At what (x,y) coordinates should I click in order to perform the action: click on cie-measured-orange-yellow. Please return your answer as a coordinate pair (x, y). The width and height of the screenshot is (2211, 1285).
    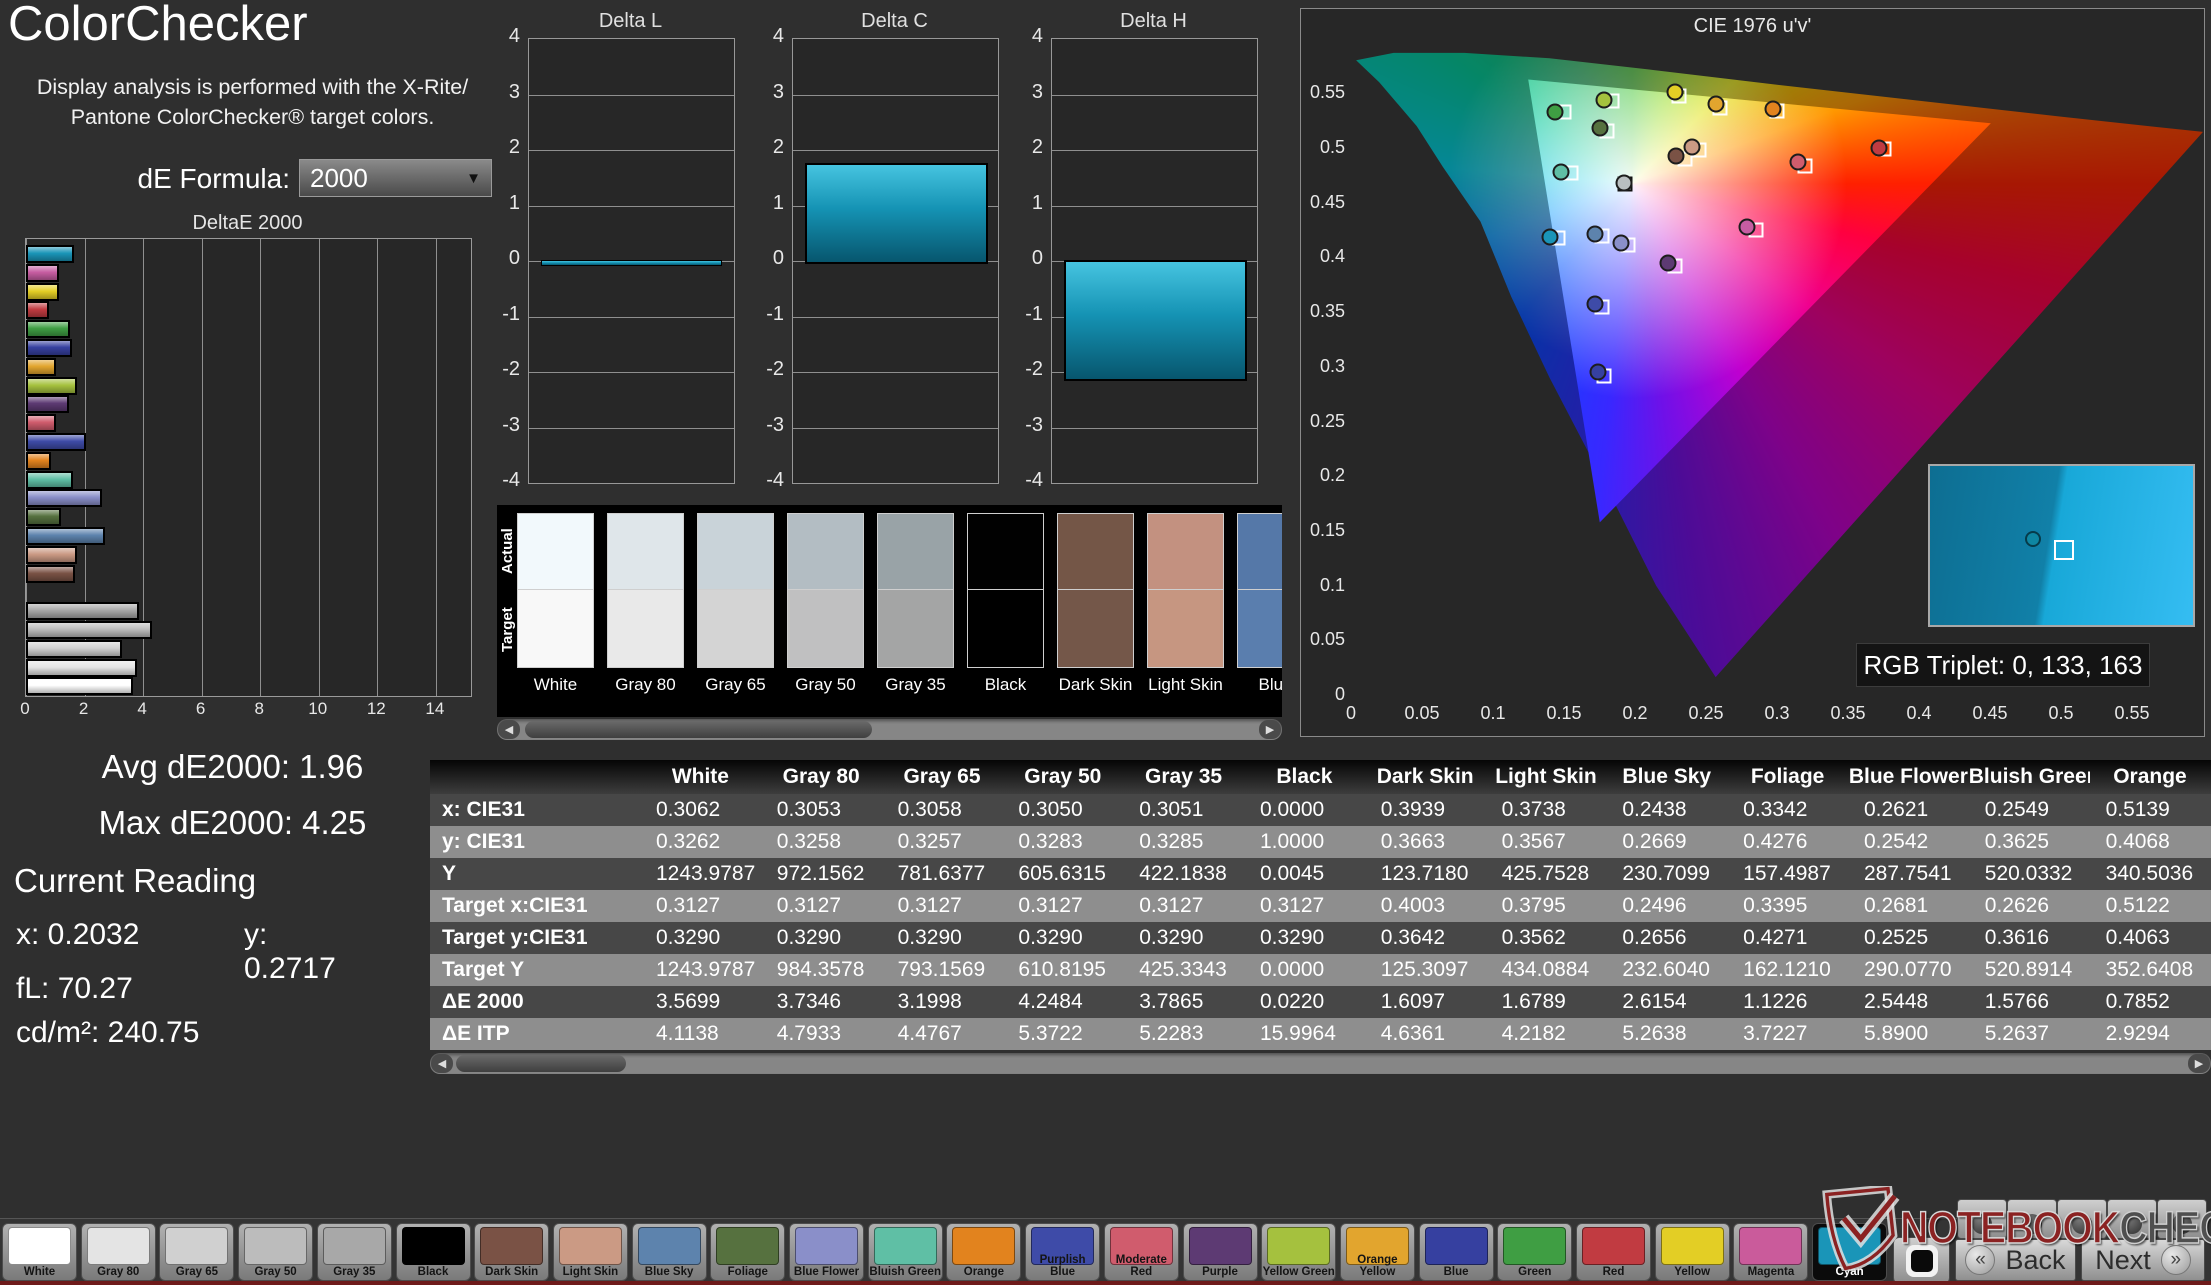
    Looking at the image, I should click on (1716, 104).